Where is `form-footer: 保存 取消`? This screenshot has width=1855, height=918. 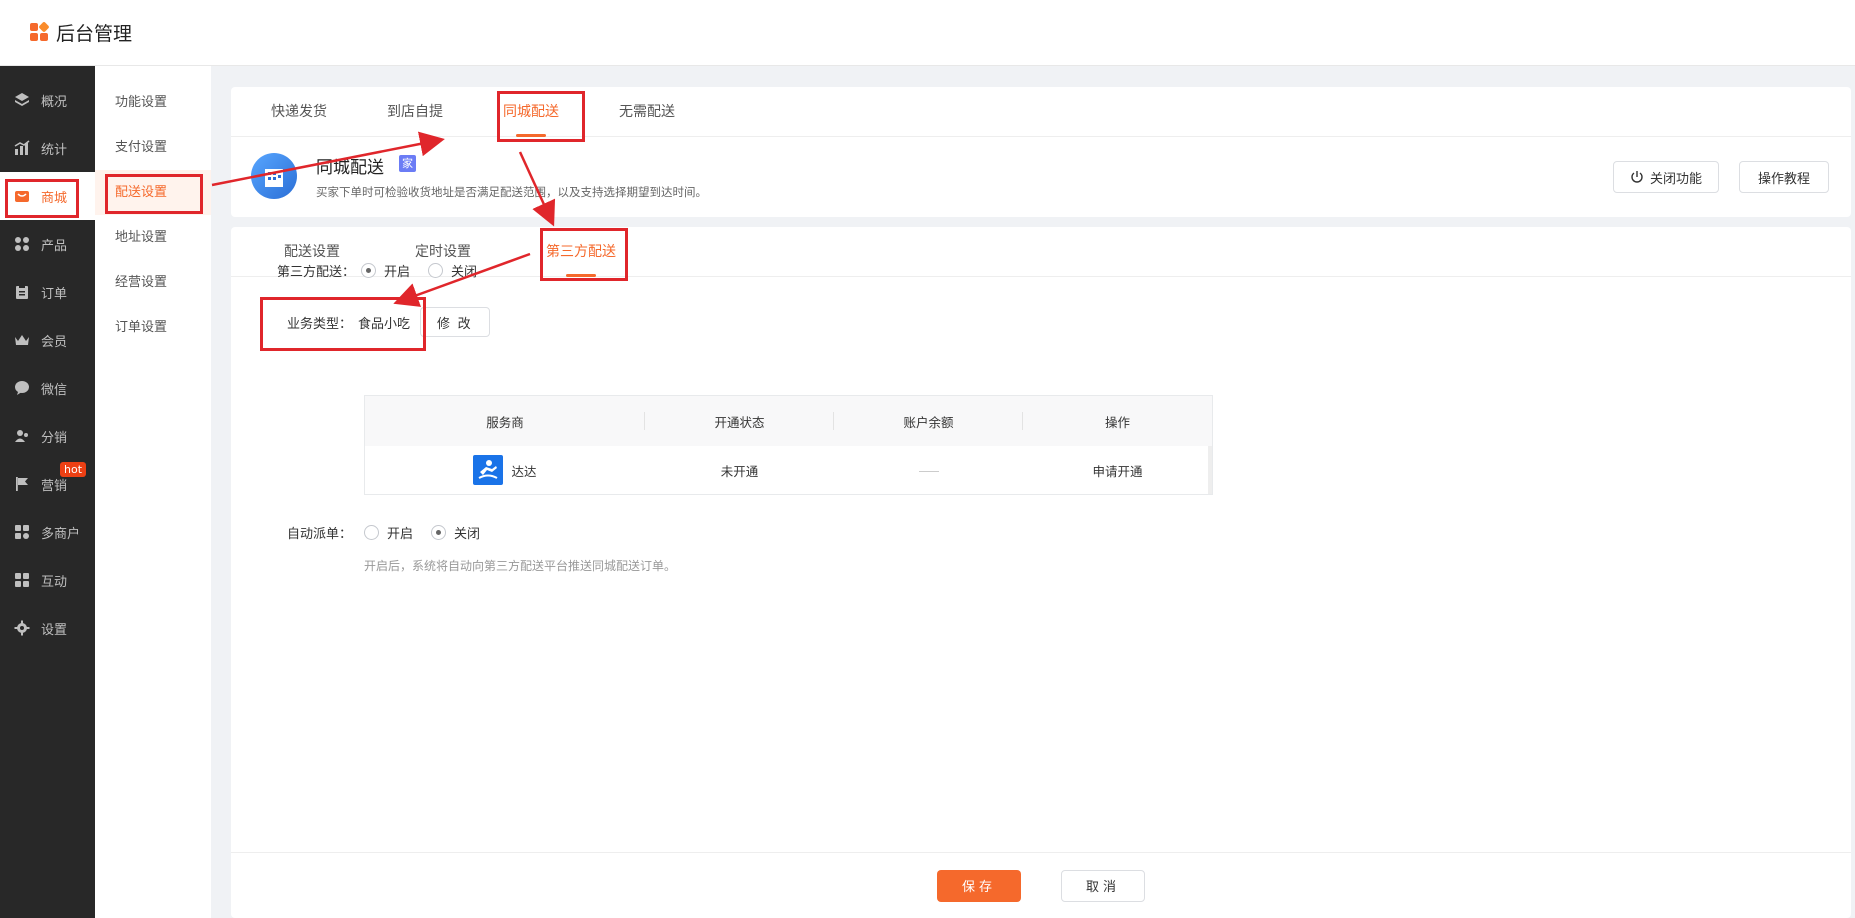
form-footer: 保存 取消 is located at coordinates (1041, 885).